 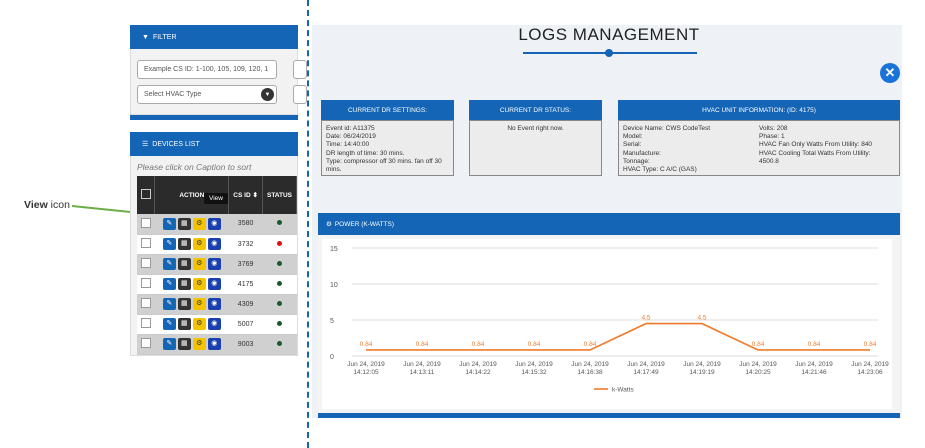 What do you see at coordinates (246, 195) in the screenshot?
I see `csid-header: CS ID ⬍` at bounding box center [246, 195].